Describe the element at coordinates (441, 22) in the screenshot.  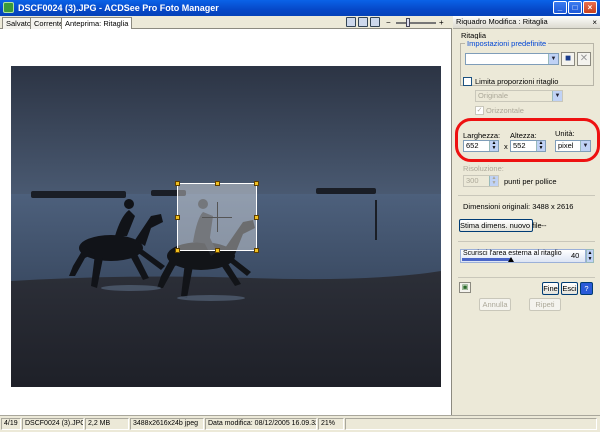
I see `zoom-in-icon: +` at that location.